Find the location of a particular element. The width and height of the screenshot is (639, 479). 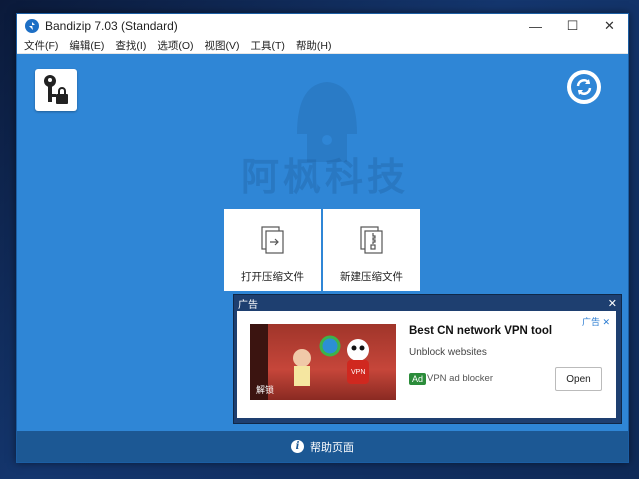

refresh-icon is located at coordinates (584, 87).